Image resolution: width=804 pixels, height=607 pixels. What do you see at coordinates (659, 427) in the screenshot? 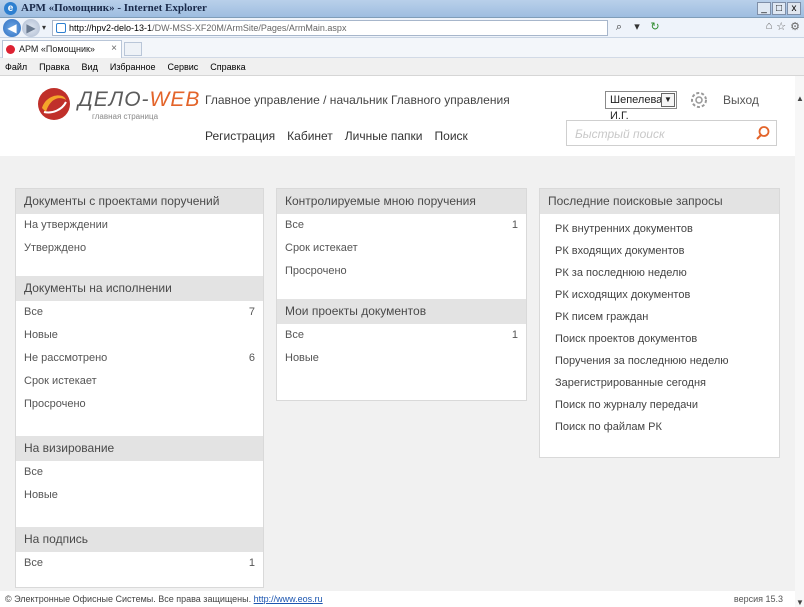
I see `search-query-item: Поиск по файлам РК` at bounding box center [659, 427].